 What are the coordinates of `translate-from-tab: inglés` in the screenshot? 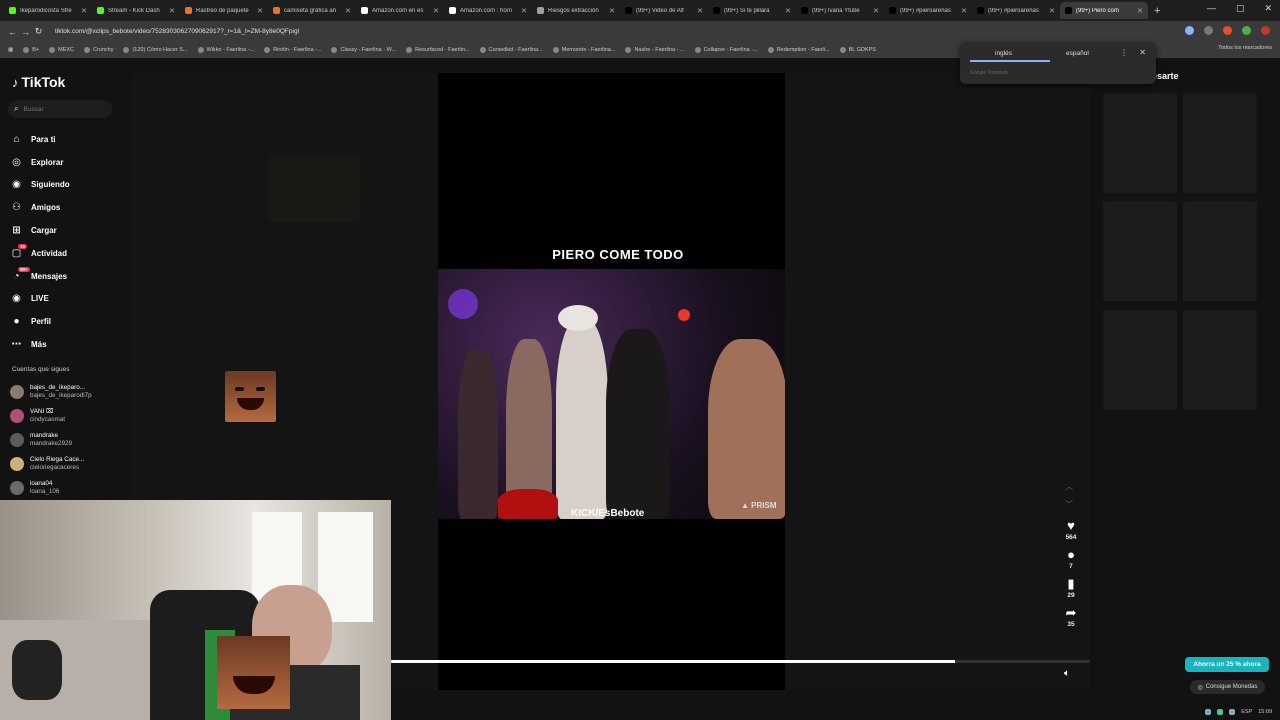 It's located at (1003, 53).